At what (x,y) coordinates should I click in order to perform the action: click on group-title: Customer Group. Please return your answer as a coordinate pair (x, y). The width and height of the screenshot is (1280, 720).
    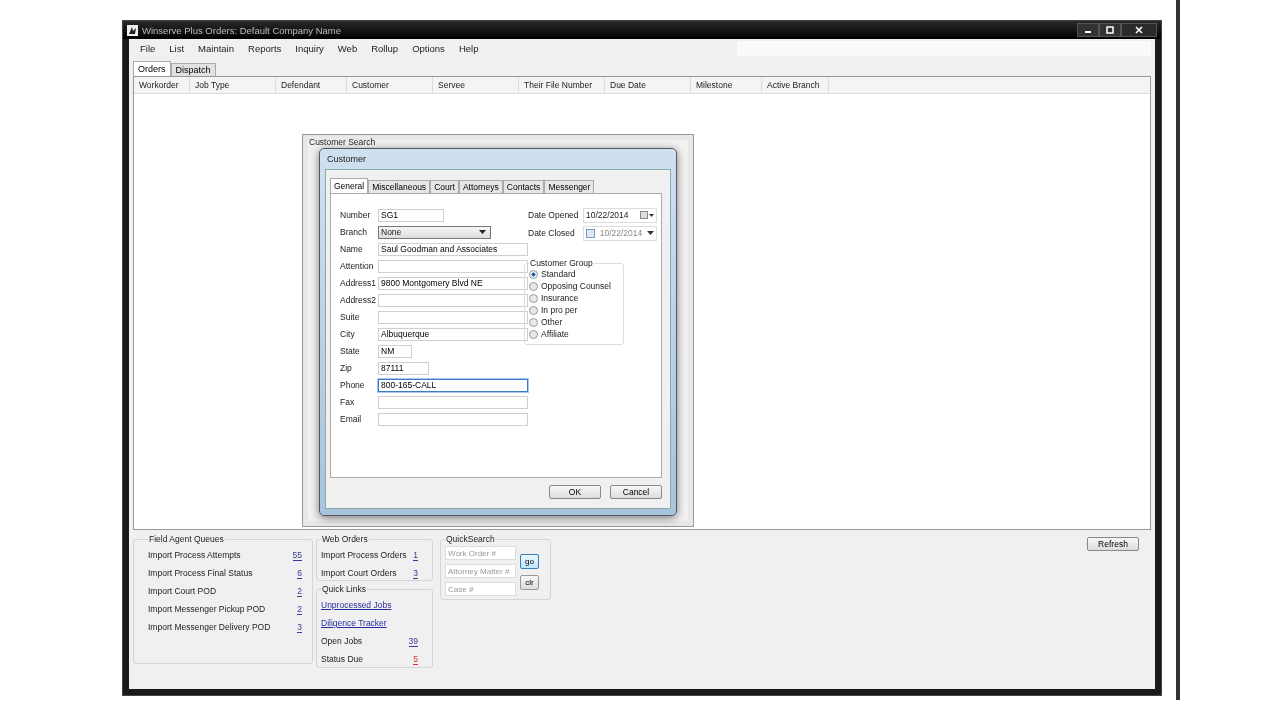
    Looking at the image, I should click on (561, 263).